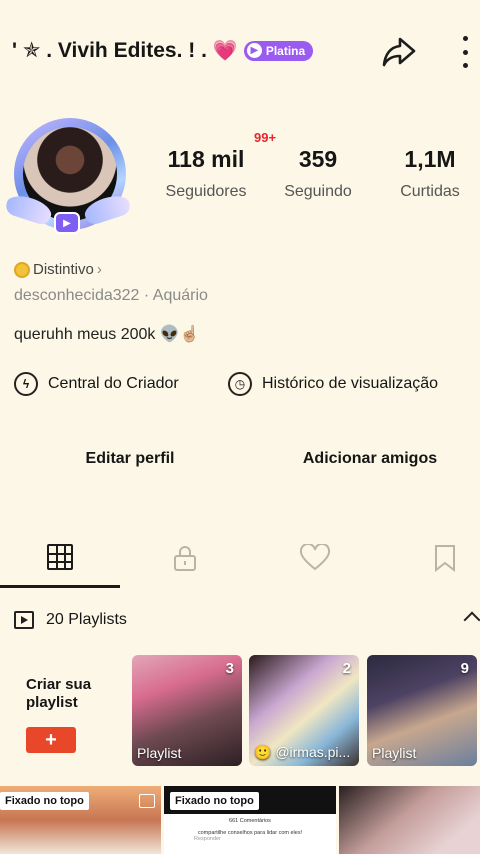 The image size is (480, 854). What do you see at coordinates (465, 52) in the screenshot?
I see `more-options-icon` at bounding box center [465, 52].